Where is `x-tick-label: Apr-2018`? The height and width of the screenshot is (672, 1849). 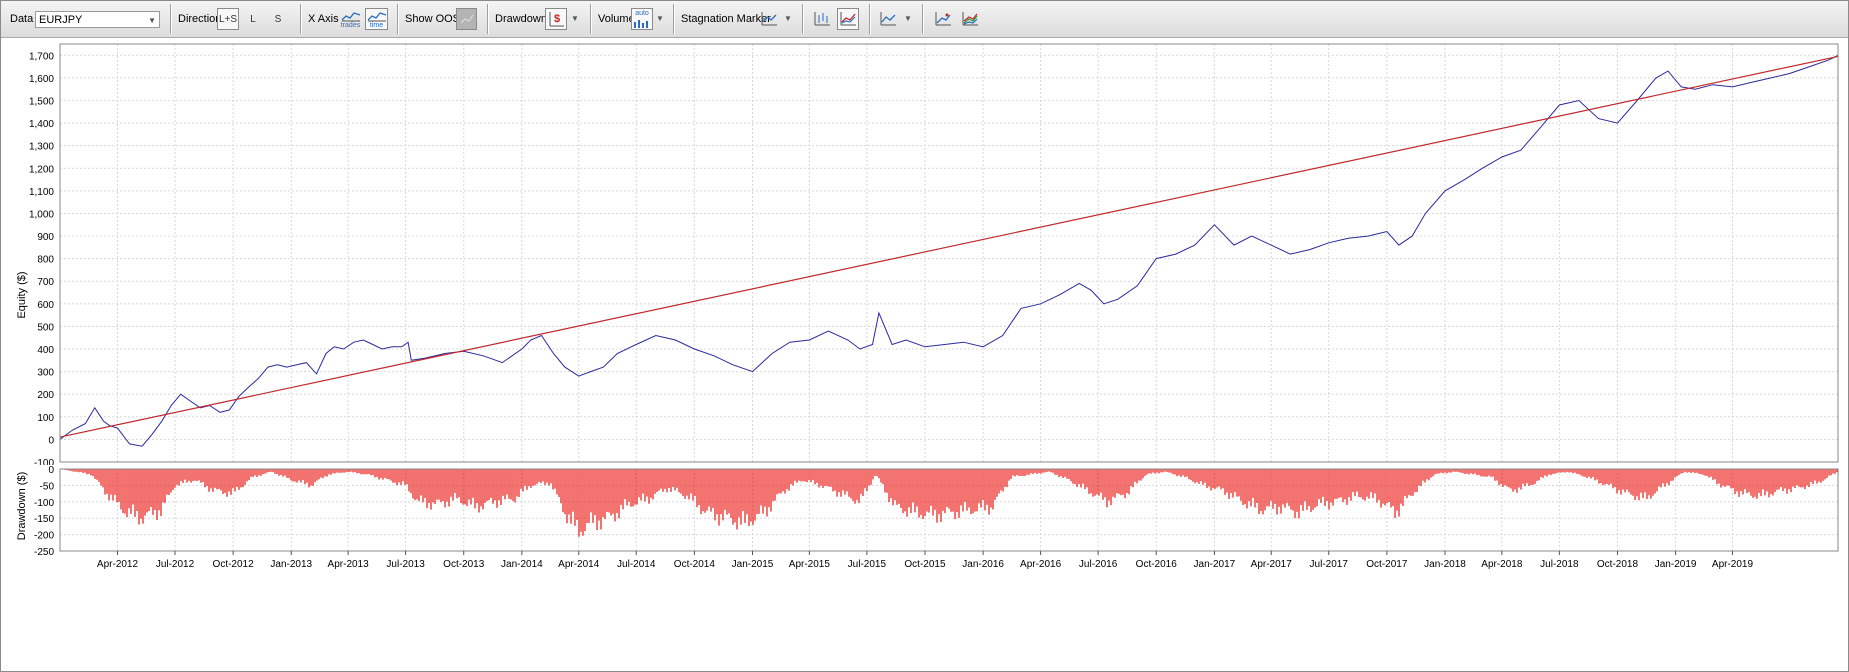 x-tick-label: Apr-2018 is located at coordinates (1502, 564).